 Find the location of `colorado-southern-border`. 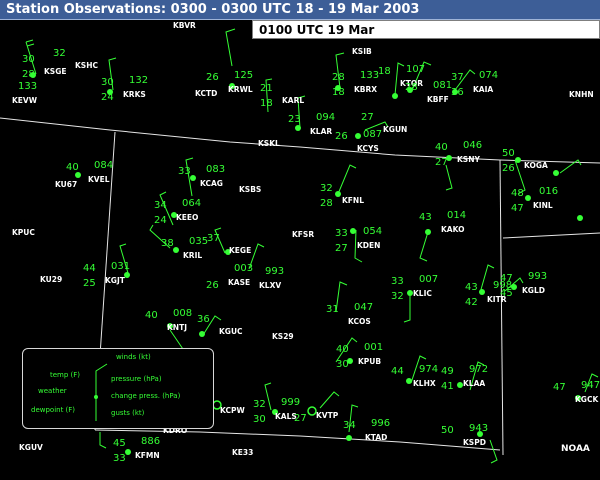

colorado-southern-border is located at coordinates (297, 440).